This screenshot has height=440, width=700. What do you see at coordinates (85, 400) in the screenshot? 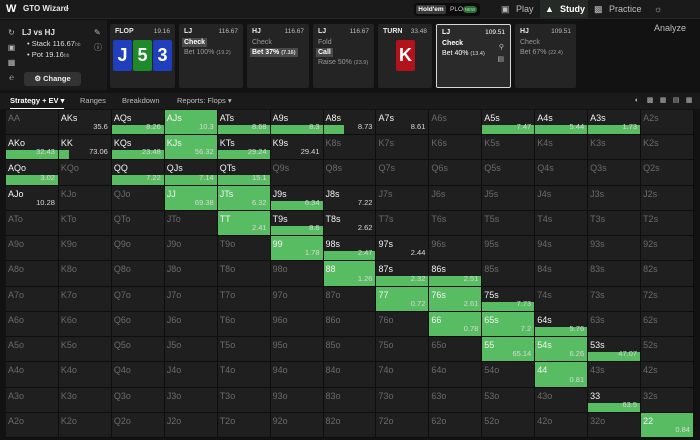
I see `hand-cell-k3o: K3o` at bounding box center [85, 400].